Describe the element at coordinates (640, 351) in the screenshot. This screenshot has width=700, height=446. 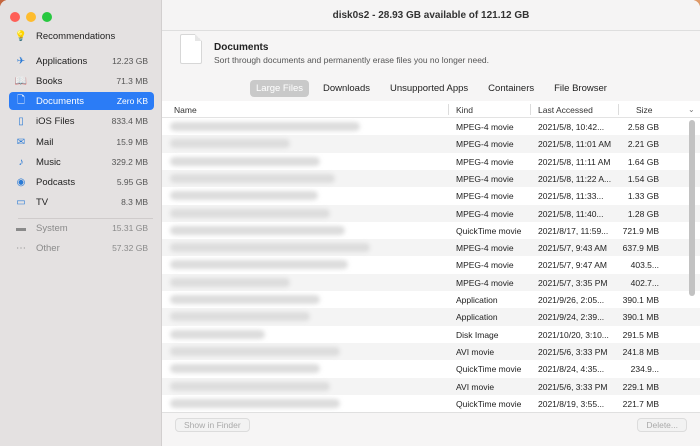
I see `file-size: 241.8 MB` at that location.